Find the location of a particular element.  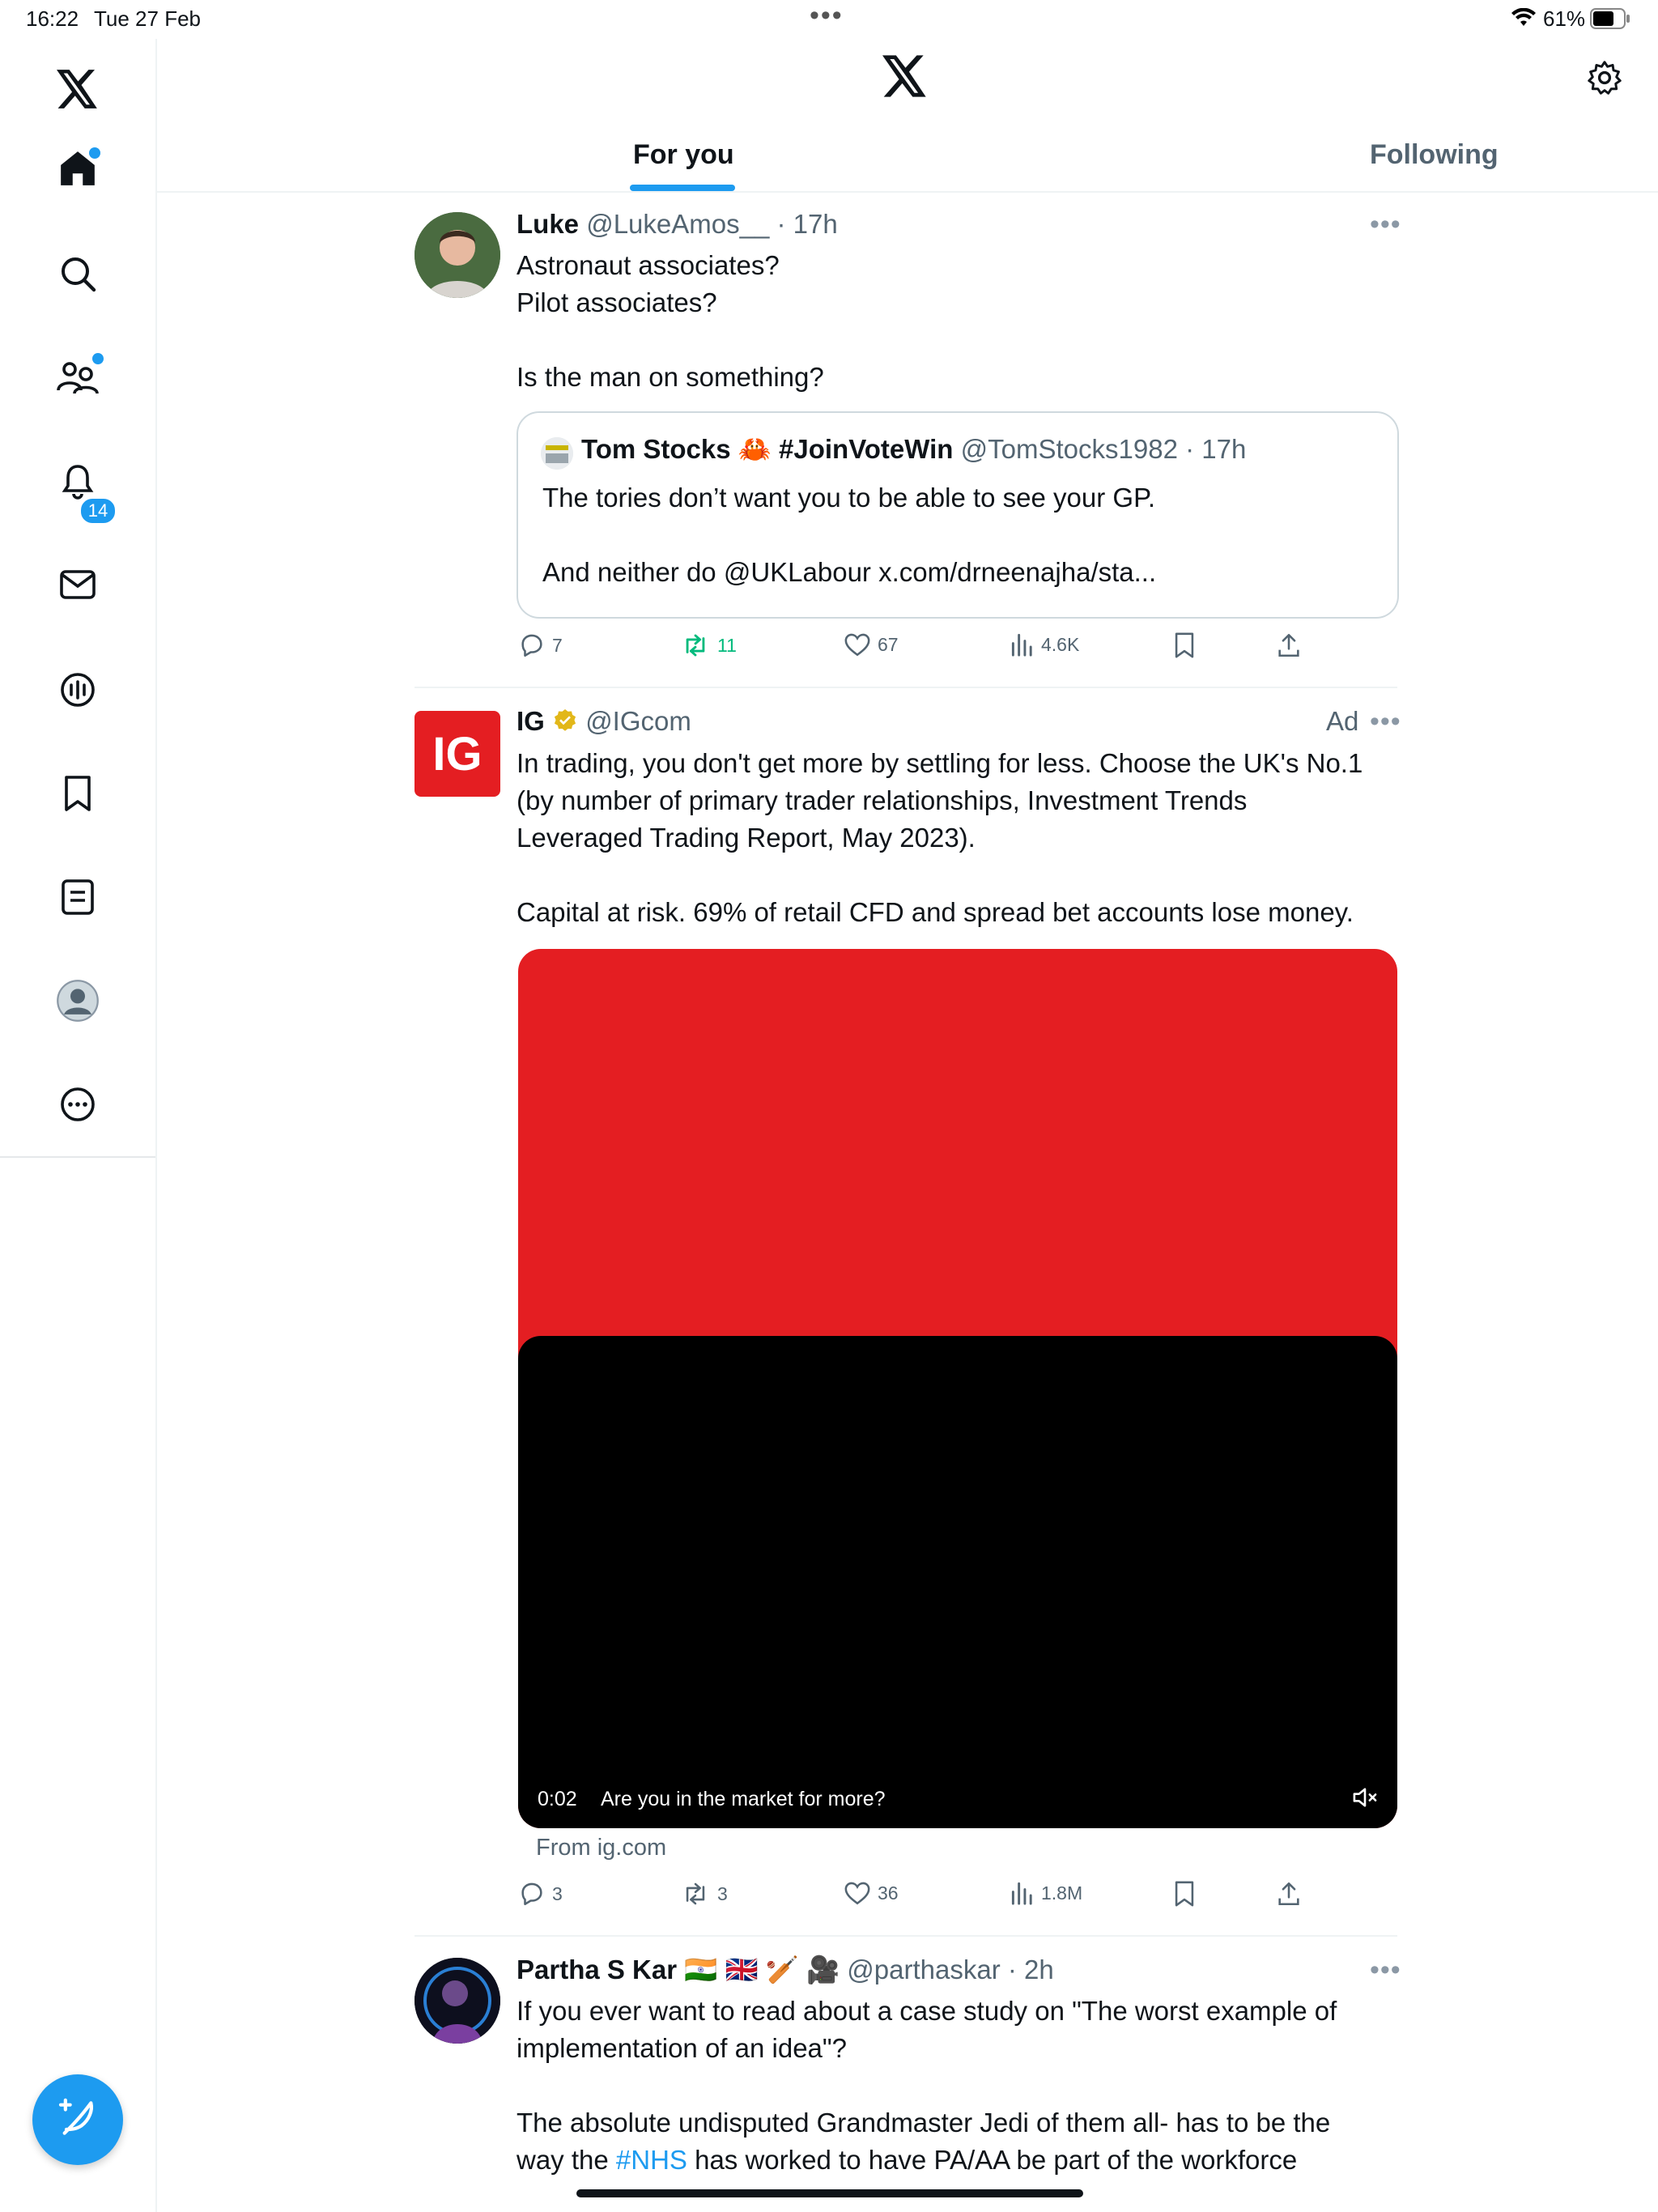

mute-icon is located at coordinates (1365, 1799).